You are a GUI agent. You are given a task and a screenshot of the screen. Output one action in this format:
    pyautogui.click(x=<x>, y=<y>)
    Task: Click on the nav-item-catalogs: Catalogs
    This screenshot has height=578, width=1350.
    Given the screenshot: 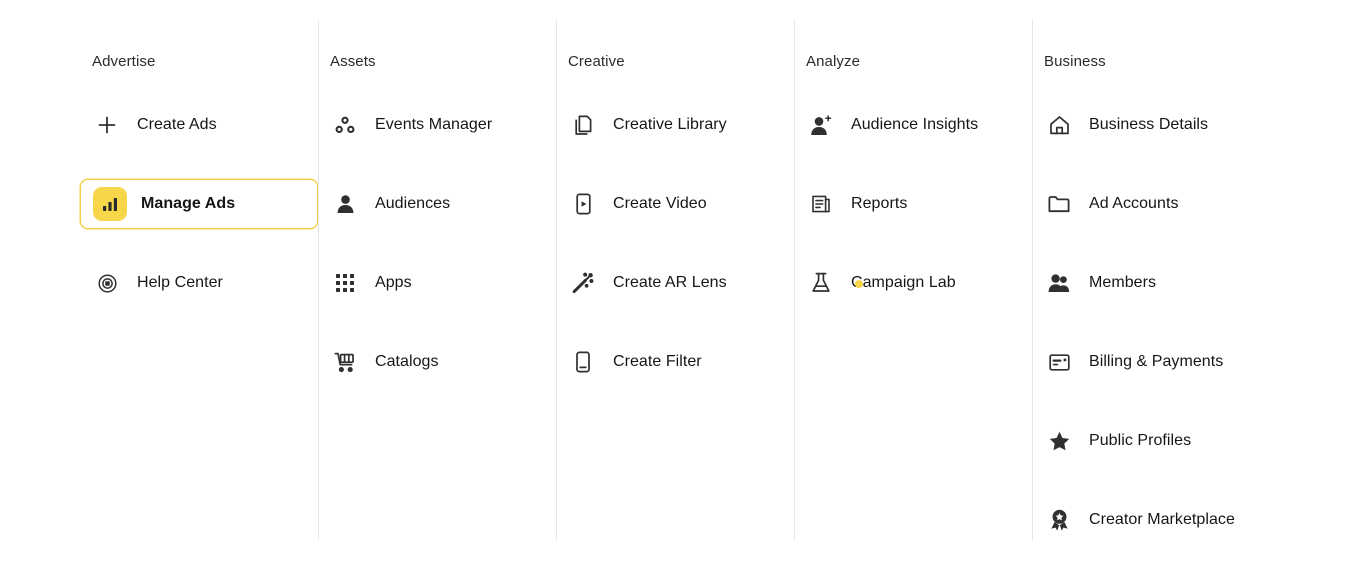 What is the action you would take?
    pyautogui.click(x=437, y=362)
    